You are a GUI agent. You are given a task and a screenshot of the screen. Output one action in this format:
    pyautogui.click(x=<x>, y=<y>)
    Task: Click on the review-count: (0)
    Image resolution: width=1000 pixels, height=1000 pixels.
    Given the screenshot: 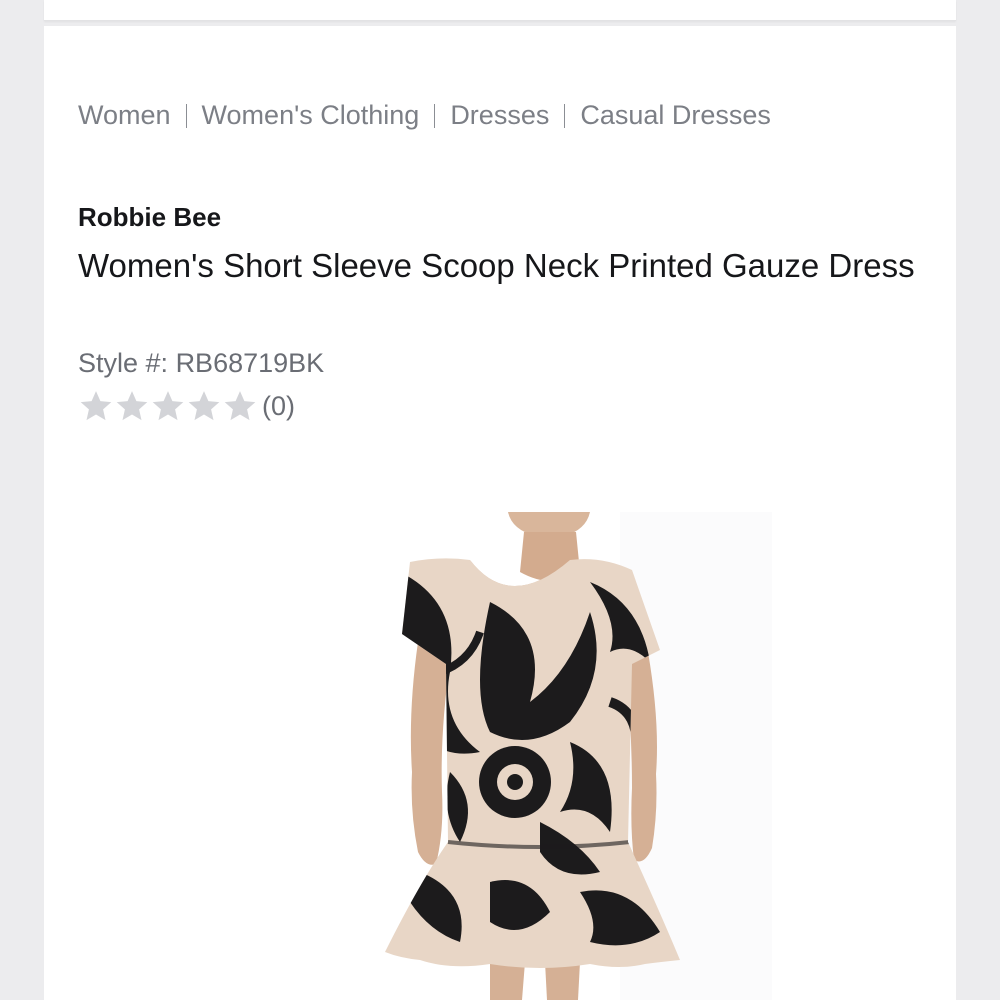 What is the action you would take?
    pyautogui.click(x=278, y=405)
    